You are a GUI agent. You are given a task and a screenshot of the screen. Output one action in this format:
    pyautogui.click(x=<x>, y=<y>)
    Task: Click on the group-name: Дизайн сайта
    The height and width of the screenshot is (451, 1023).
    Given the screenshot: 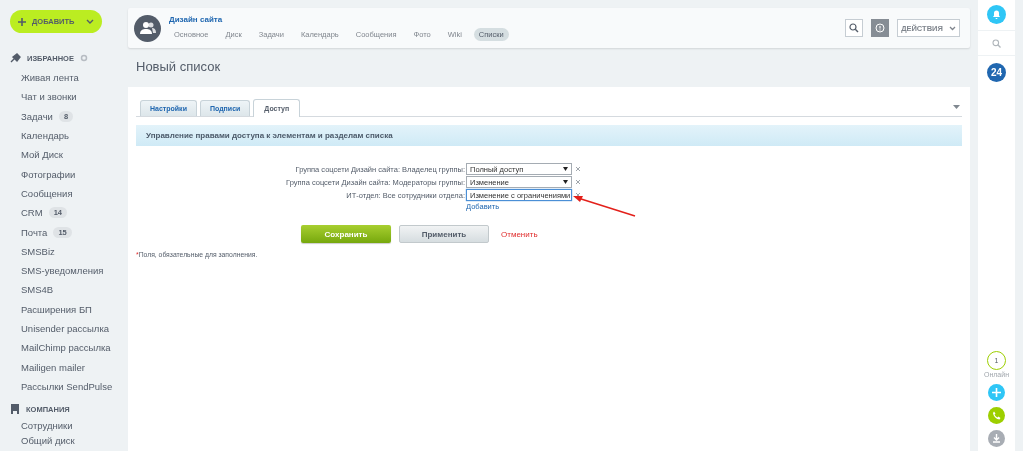 What is the action you would take?
    pyautogui.click(x=503, y=19)
    